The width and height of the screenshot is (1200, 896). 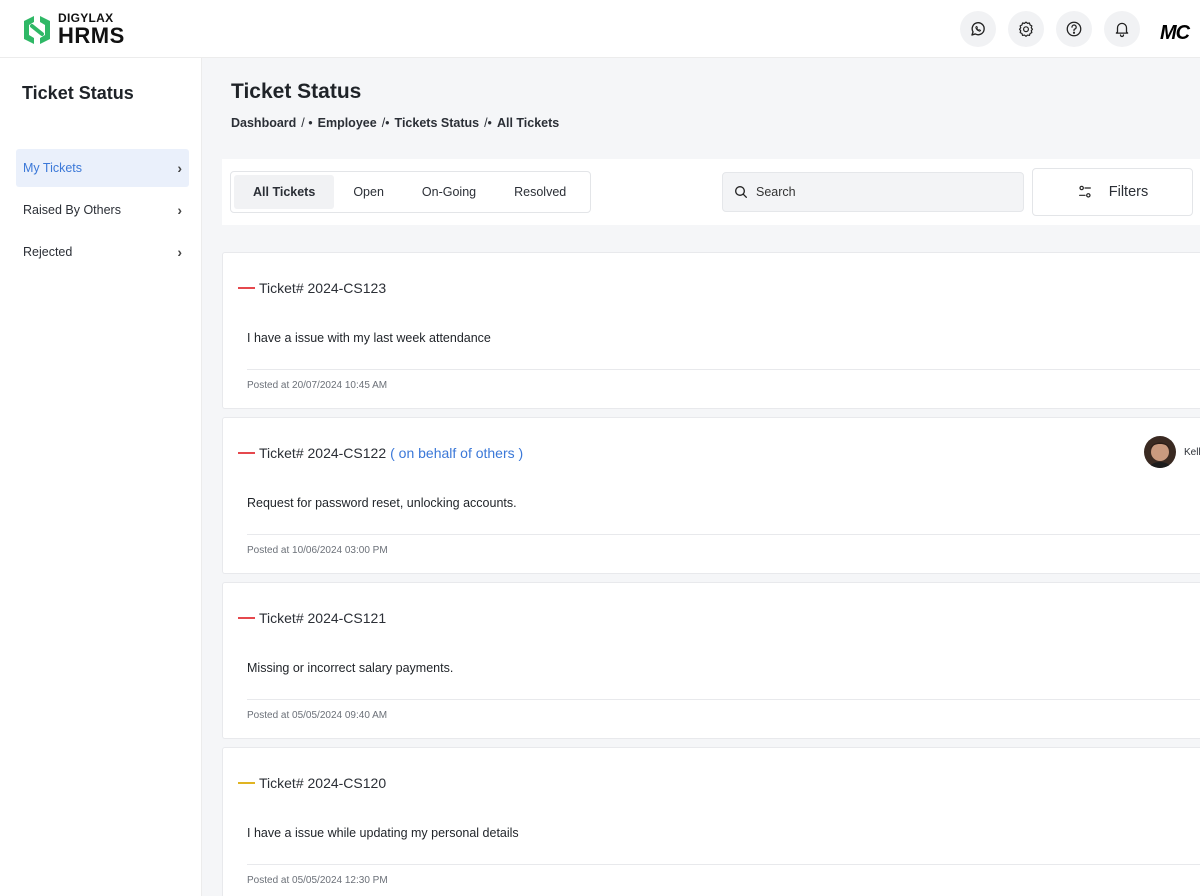 What do you see at coordinates (1128, 192) in the screenshot?
I see `filters-label: Filters` at bounding box center [1128, 192].